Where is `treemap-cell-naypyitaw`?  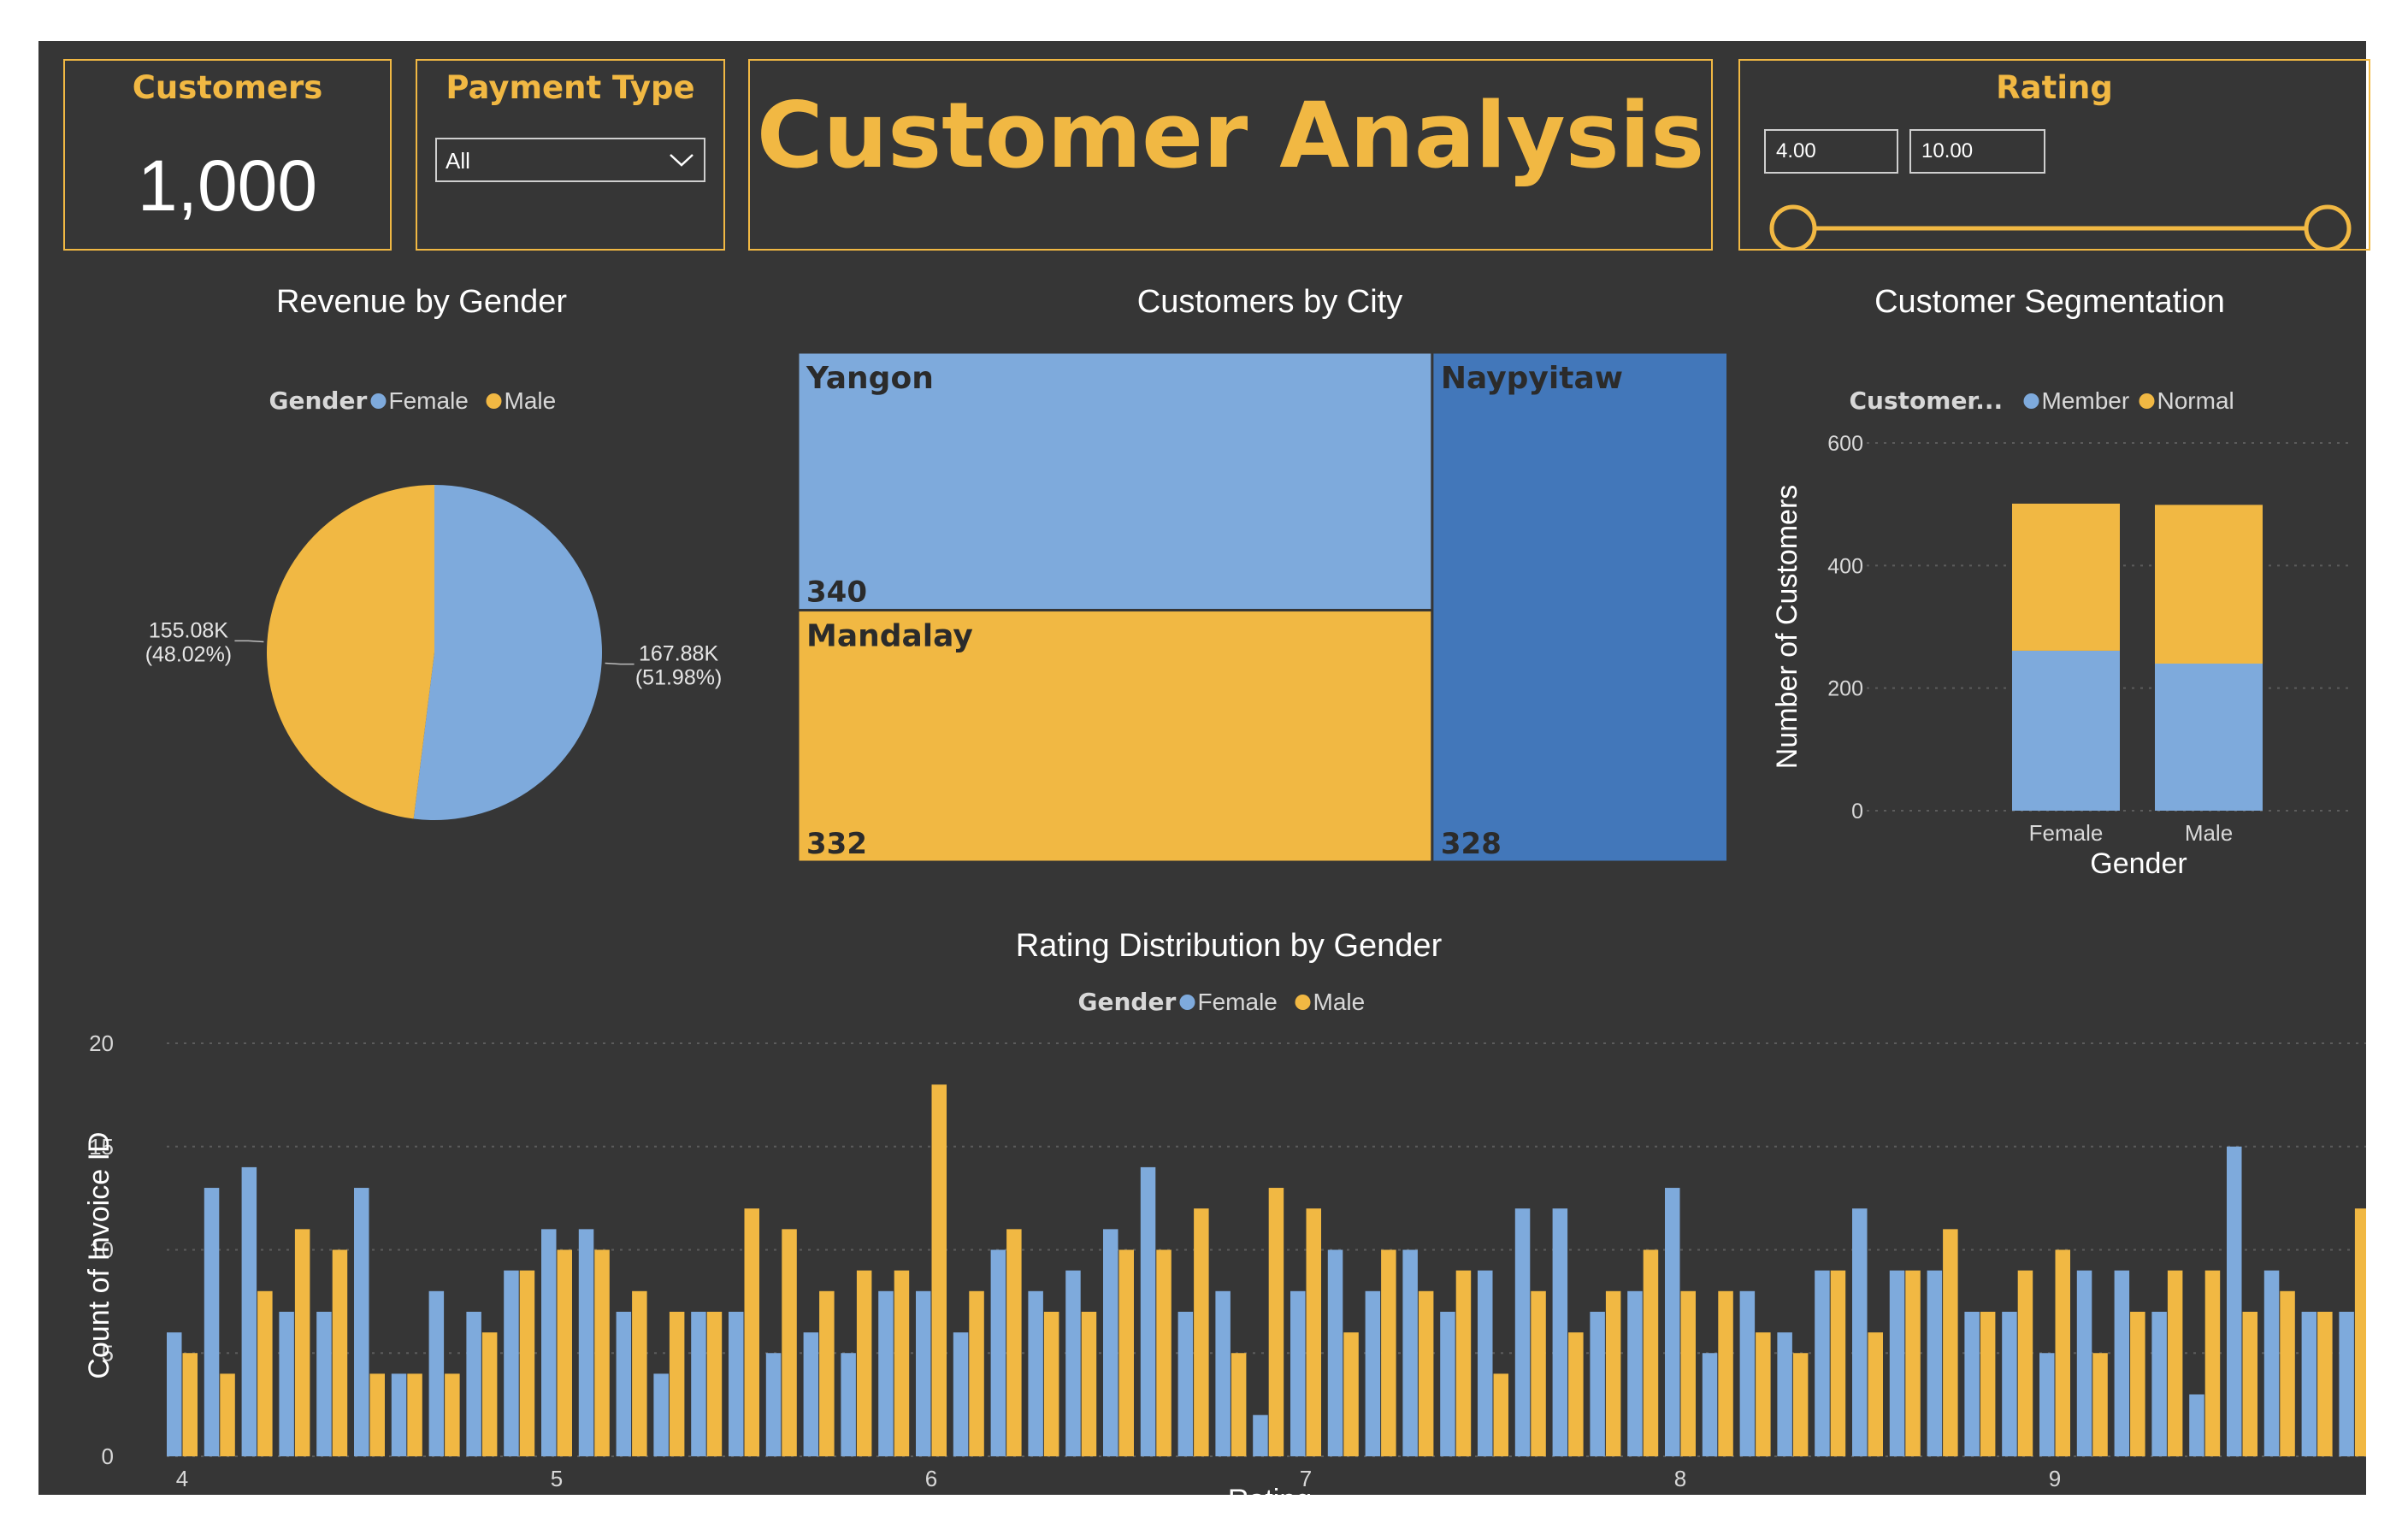
treemap-cell-naypyitaw is located at coordinates (1579, 607).